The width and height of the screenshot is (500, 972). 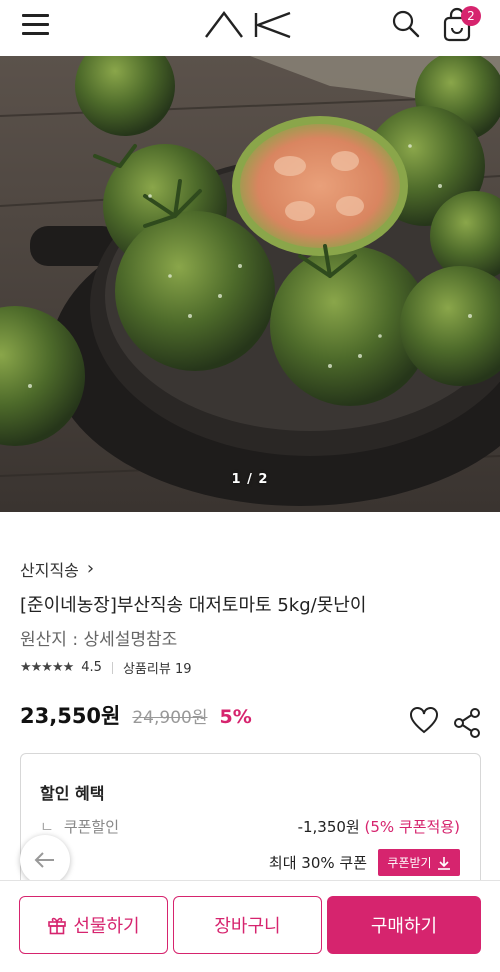 I want to click on coupon-applied-note: (5% 쿠폰적용), so click(x=412, y=827).